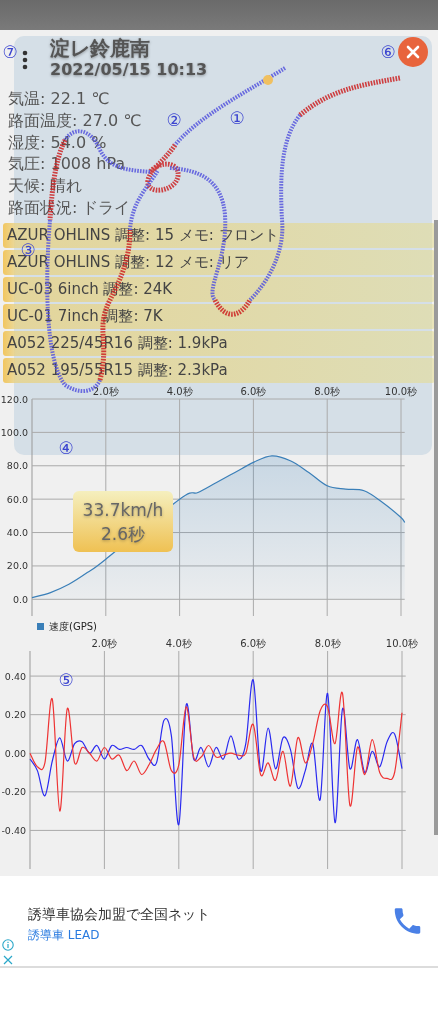 Image resolution: width=438 pixels, height=1024 pixels. I want to click on axis-tick-label: 80.0, so click(17, 466).